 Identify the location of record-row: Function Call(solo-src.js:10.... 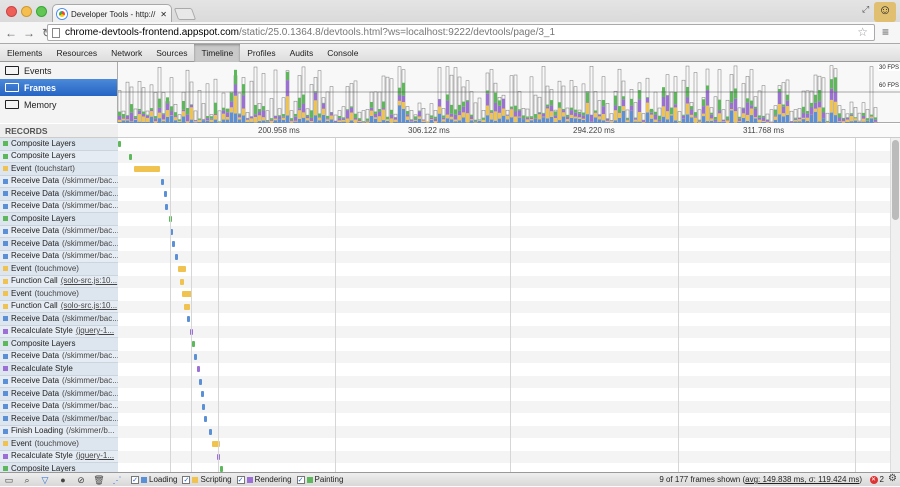
(59, 307).